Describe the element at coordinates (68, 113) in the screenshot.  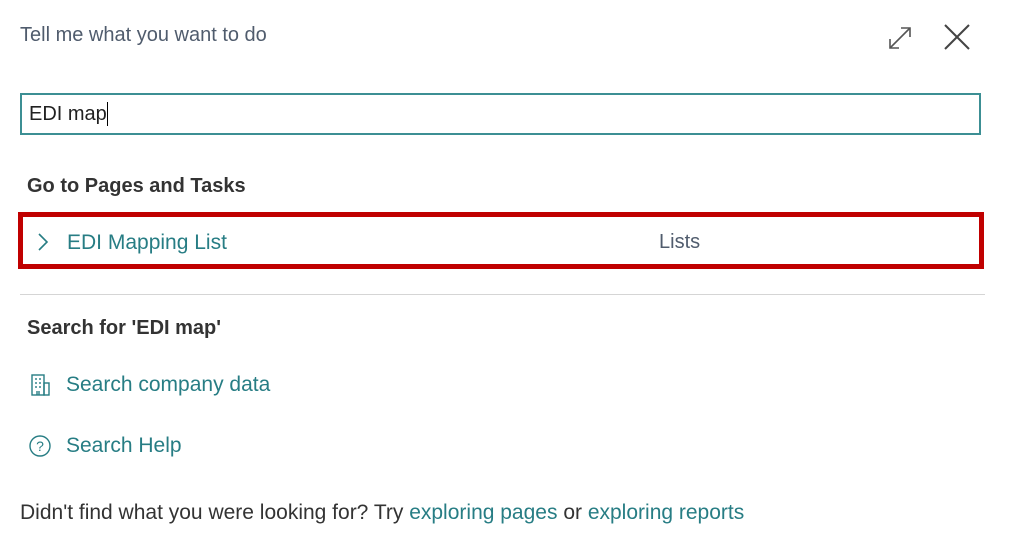
I see `search-input-value: EDI map` at that location.